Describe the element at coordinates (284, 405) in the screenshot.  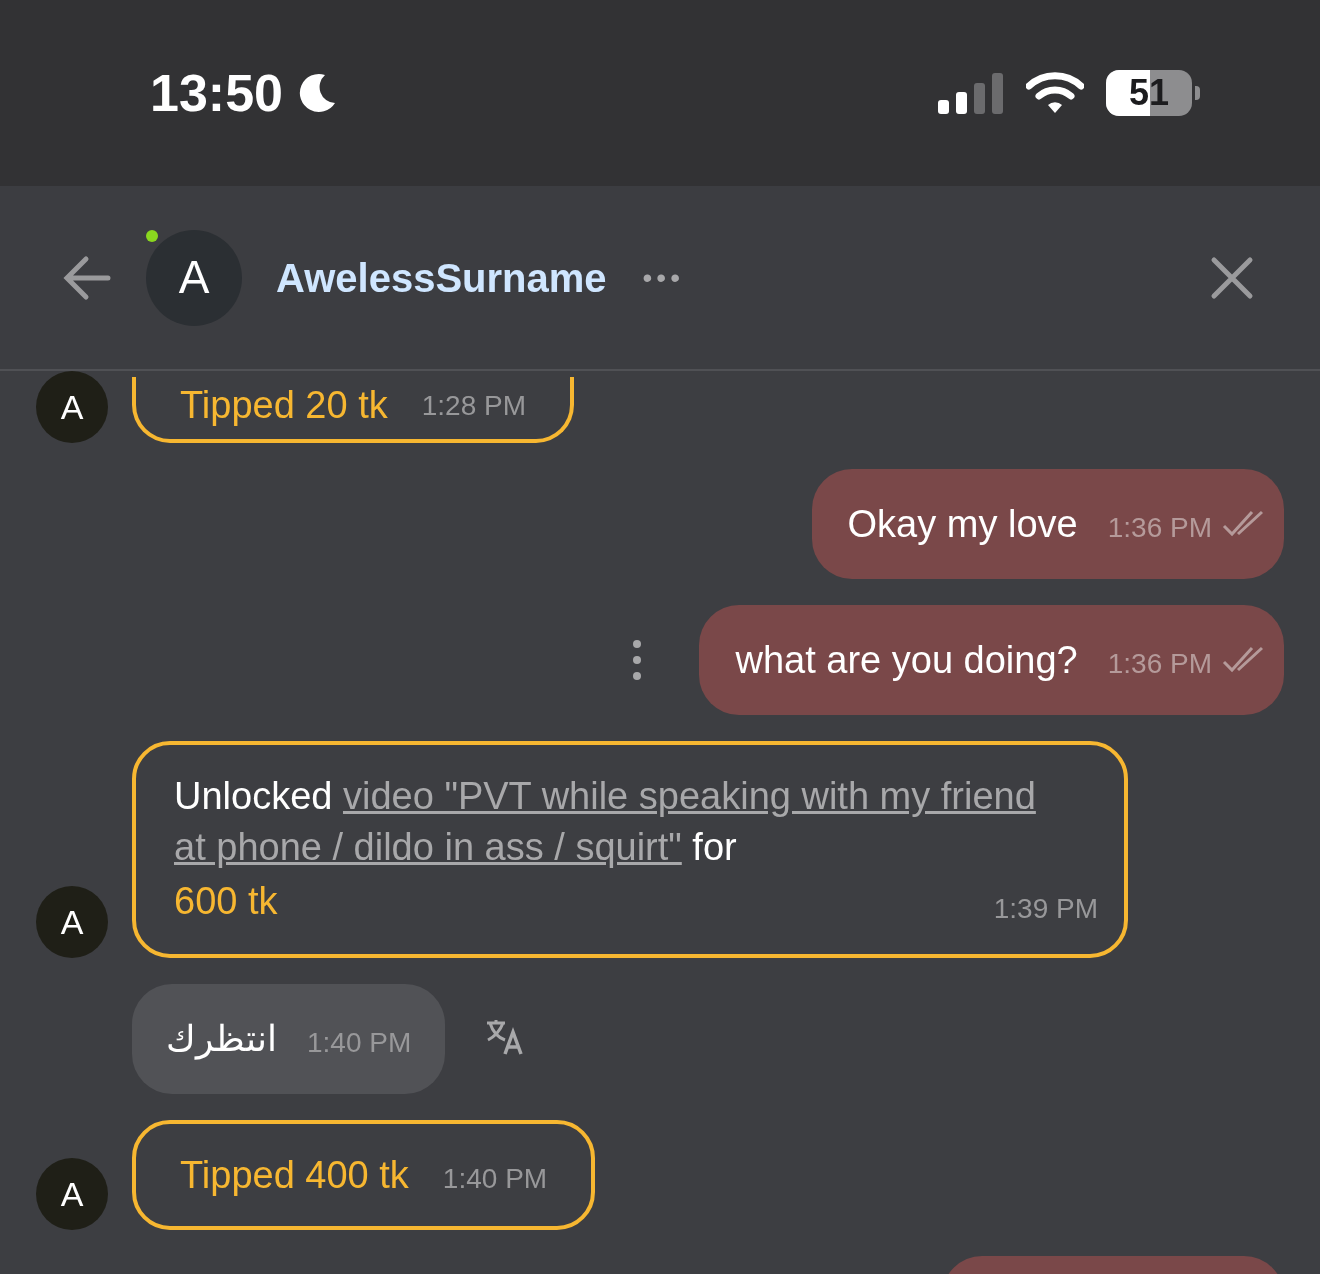
I see `tip-text: Tipped 20 tk` at that location.